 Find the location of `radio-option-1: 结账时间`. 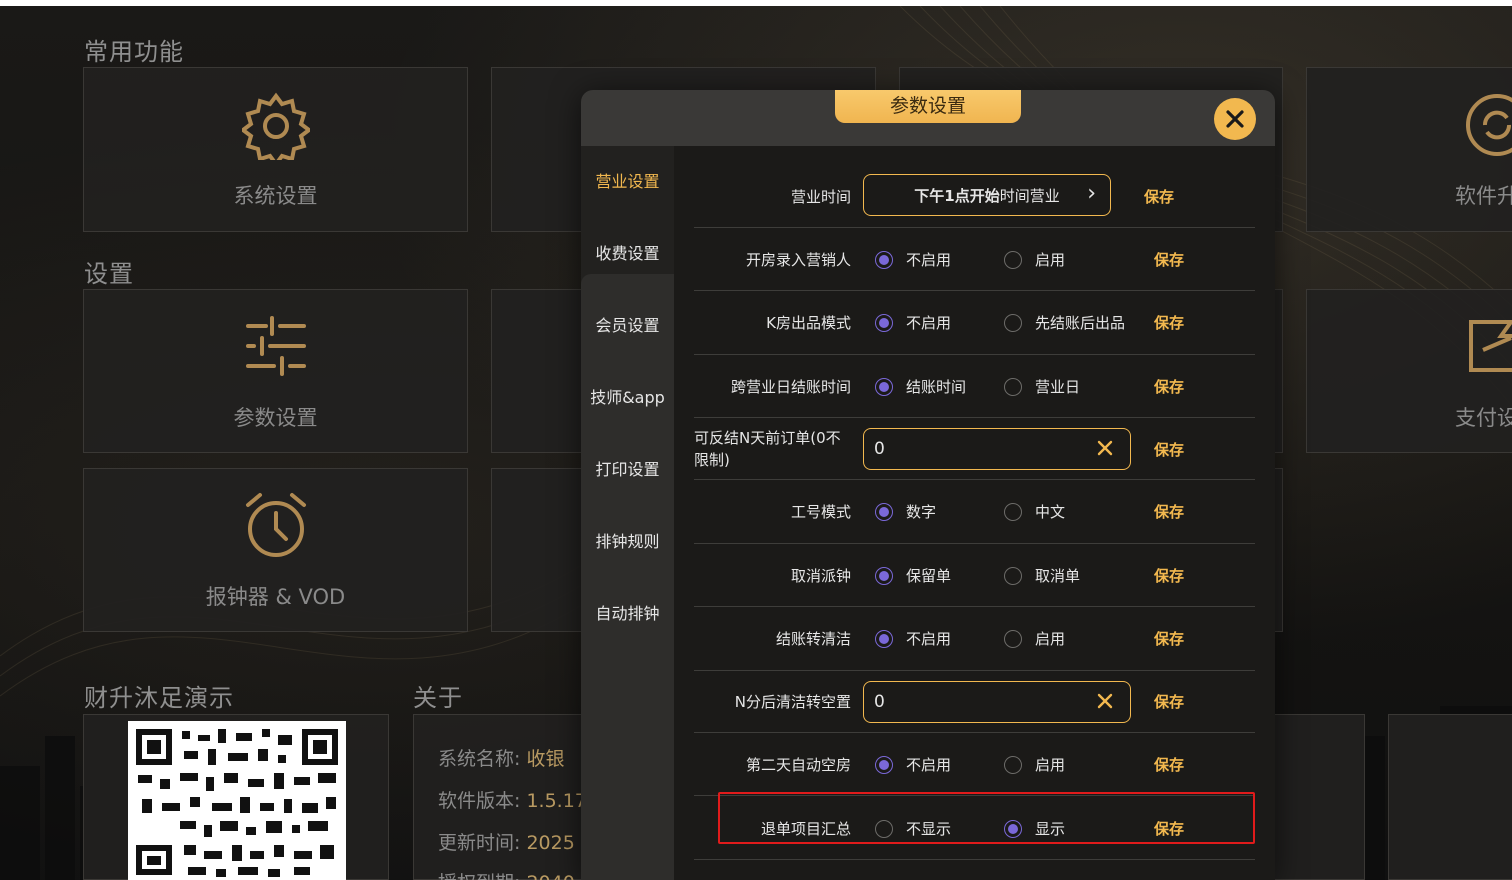

radio-option-1: 结账时间 is located at coordinates (920, 386).